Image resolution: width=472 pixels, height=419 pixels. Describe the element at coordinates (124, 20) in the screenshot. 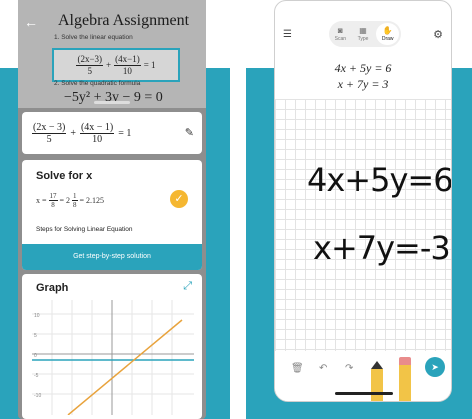

I see `homework-title: Algebra Assignment` at that location.